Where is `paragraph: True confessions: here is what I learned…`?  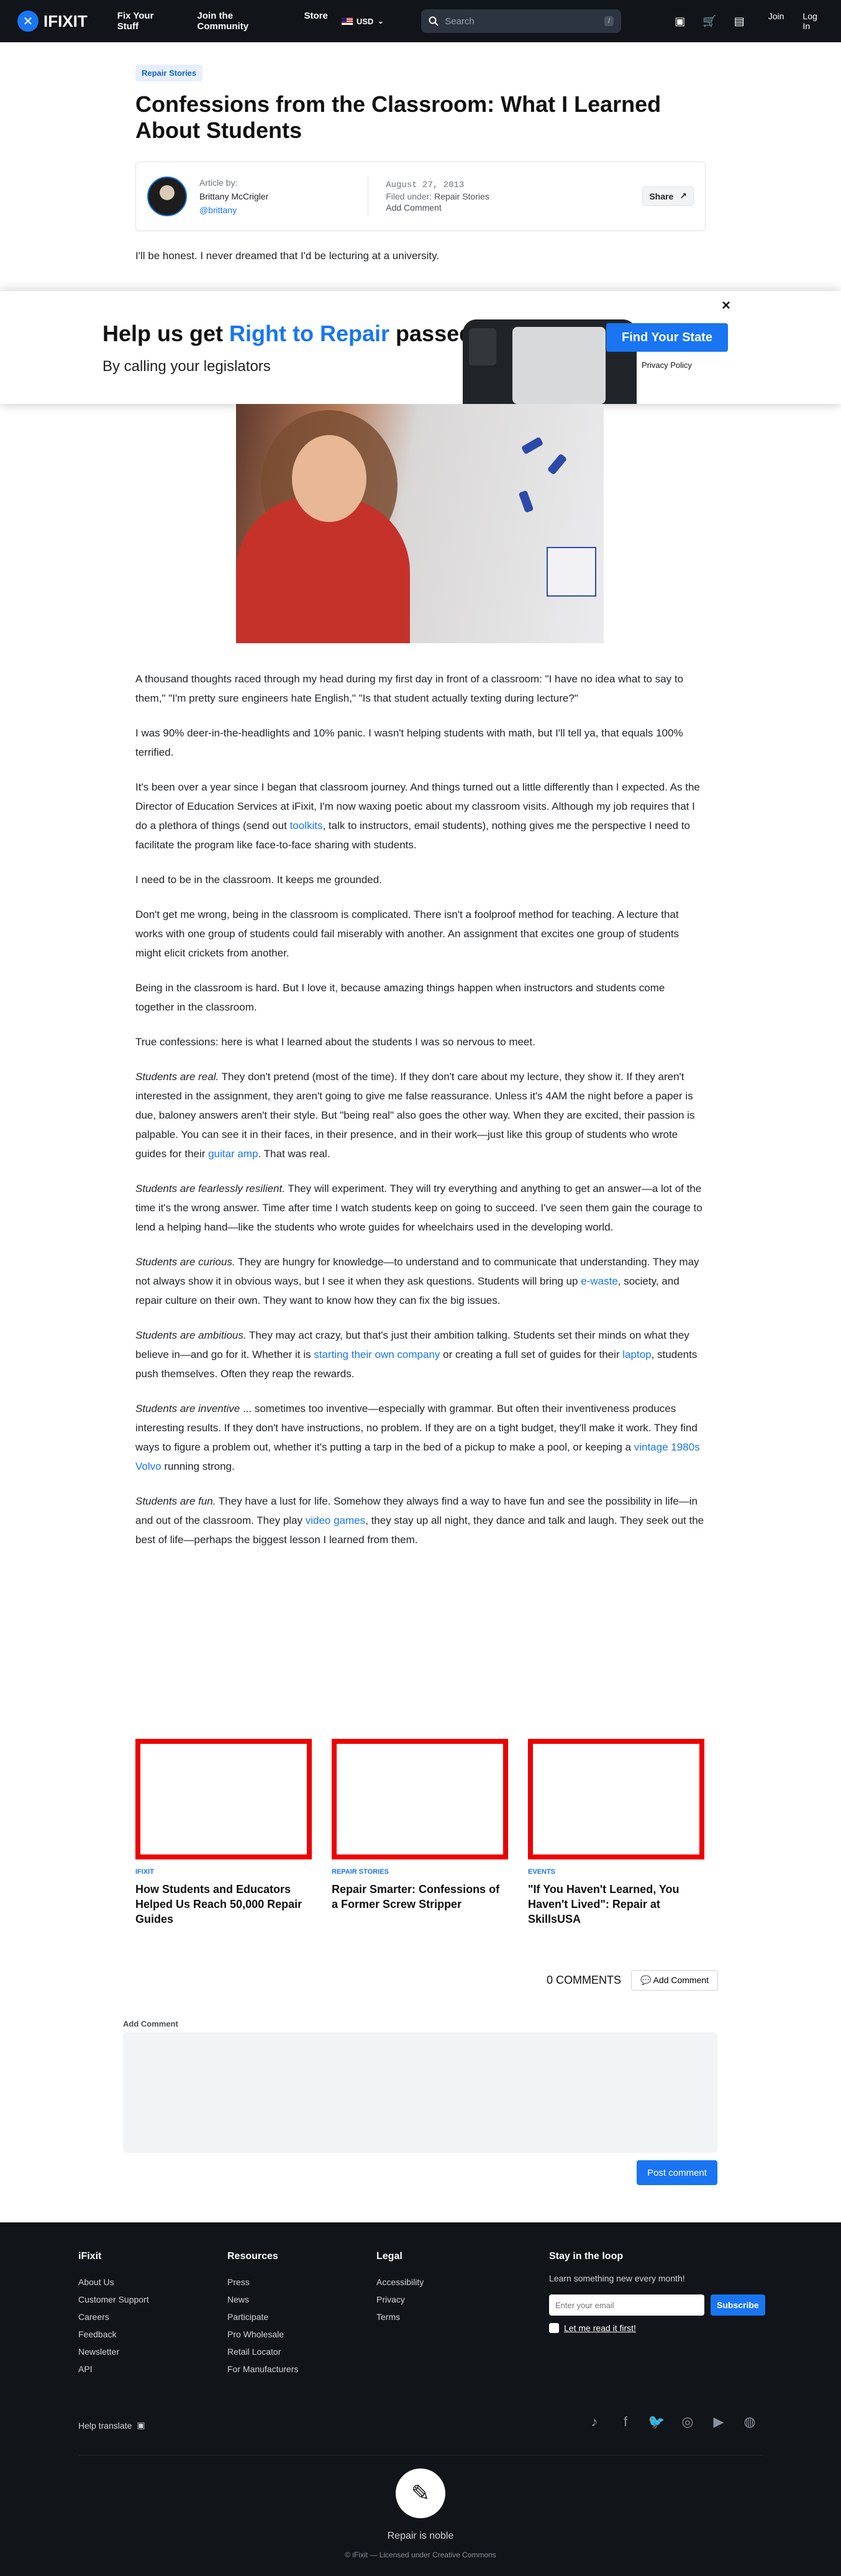 paragraph: True confessions: here is what I learned… is located at coordinates (335, 1042).